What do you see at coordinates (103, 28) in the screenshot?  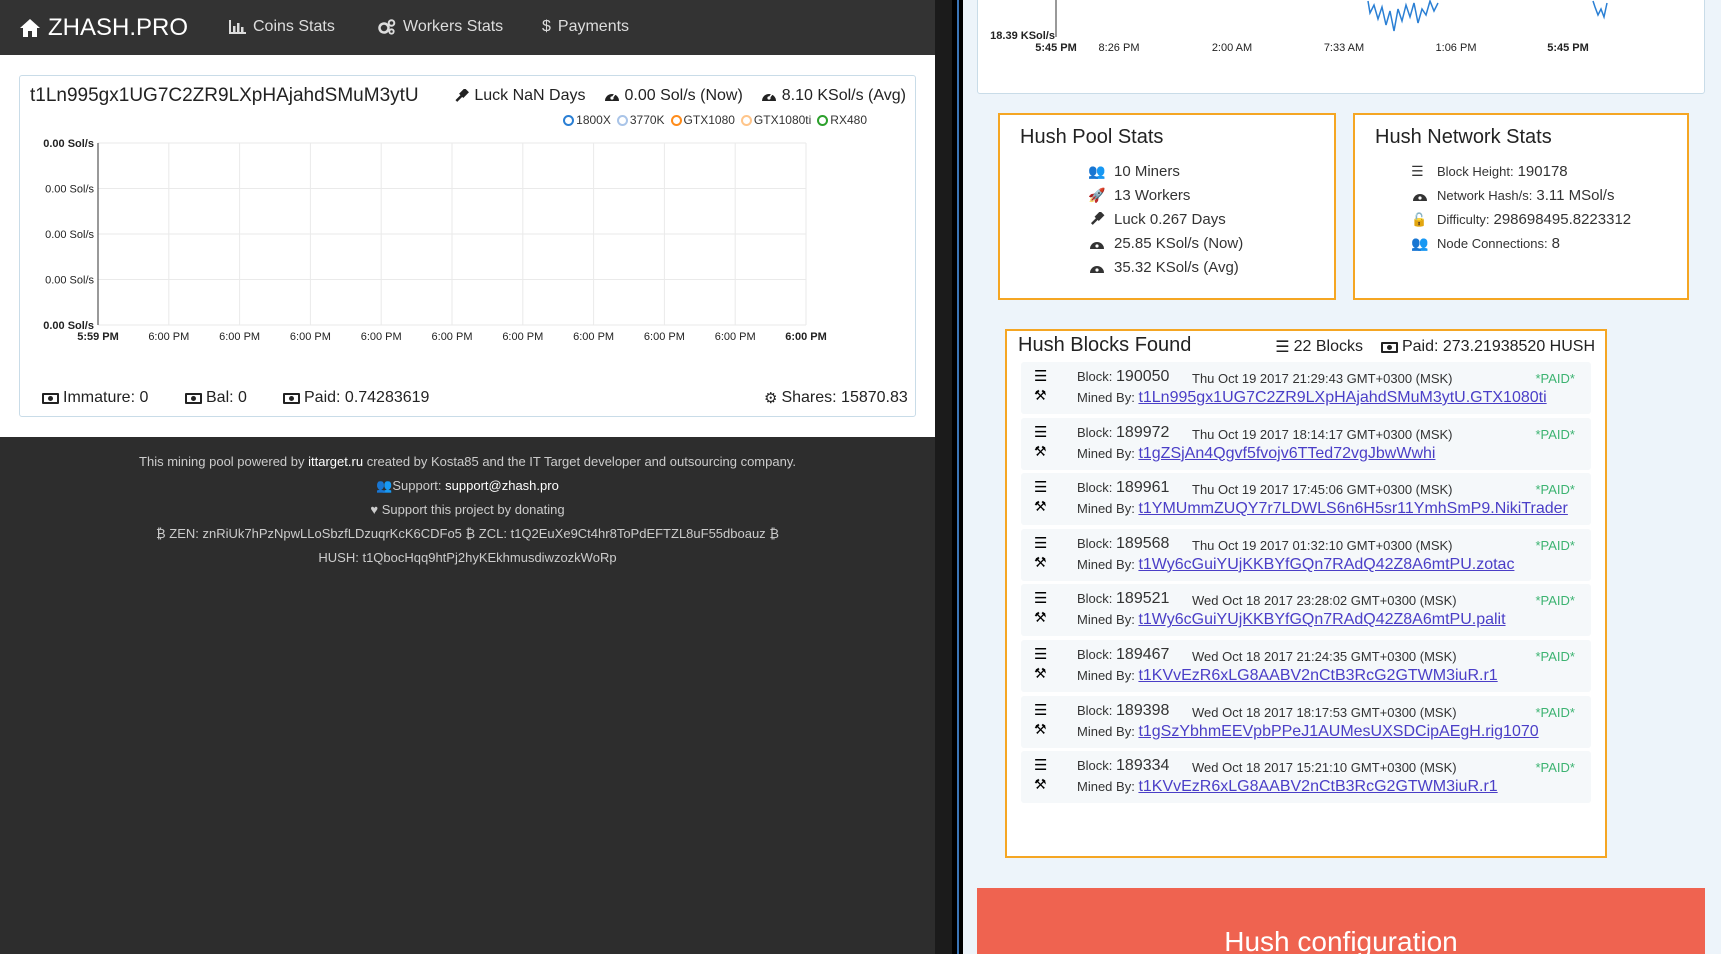 I see `brand-link: ZHASH.PRO` at bounding box center [103, 28].